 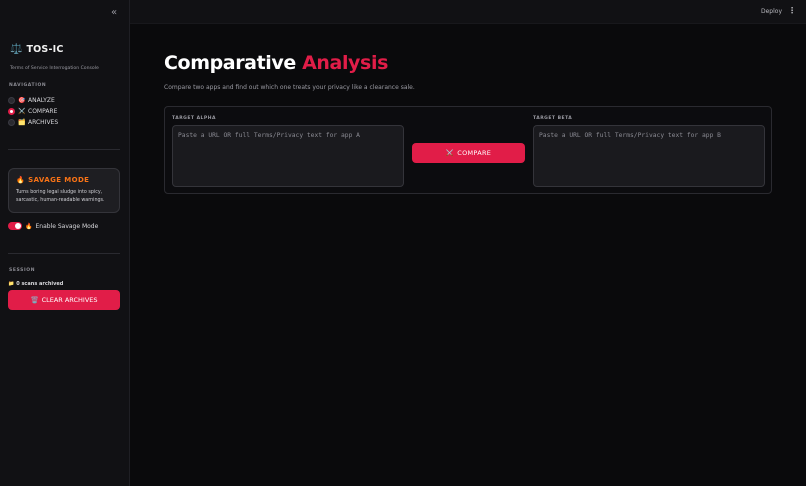 I want to click on deploy-button: Deploy, so click(x=771, y=11).